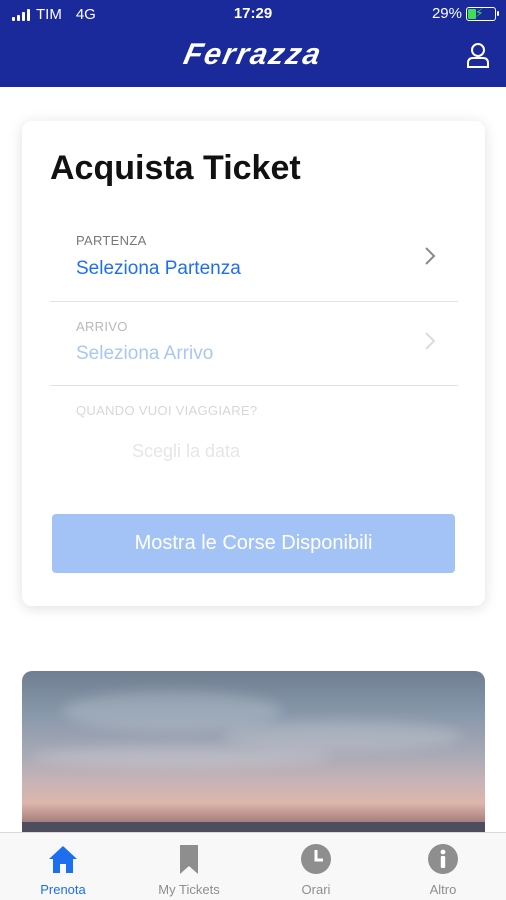  I want to click on date-field: QUANDO VUOI VIAGGIARE? Scegli la data, so click(254, 428).